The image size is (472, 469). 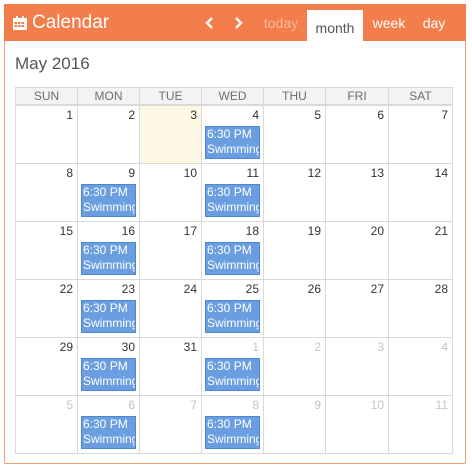 What do you see at coordinates (232, 308) in the screenshot?
I see `day-cell: 25 6:30 PM Swimming` at bounding box center [232, 308].